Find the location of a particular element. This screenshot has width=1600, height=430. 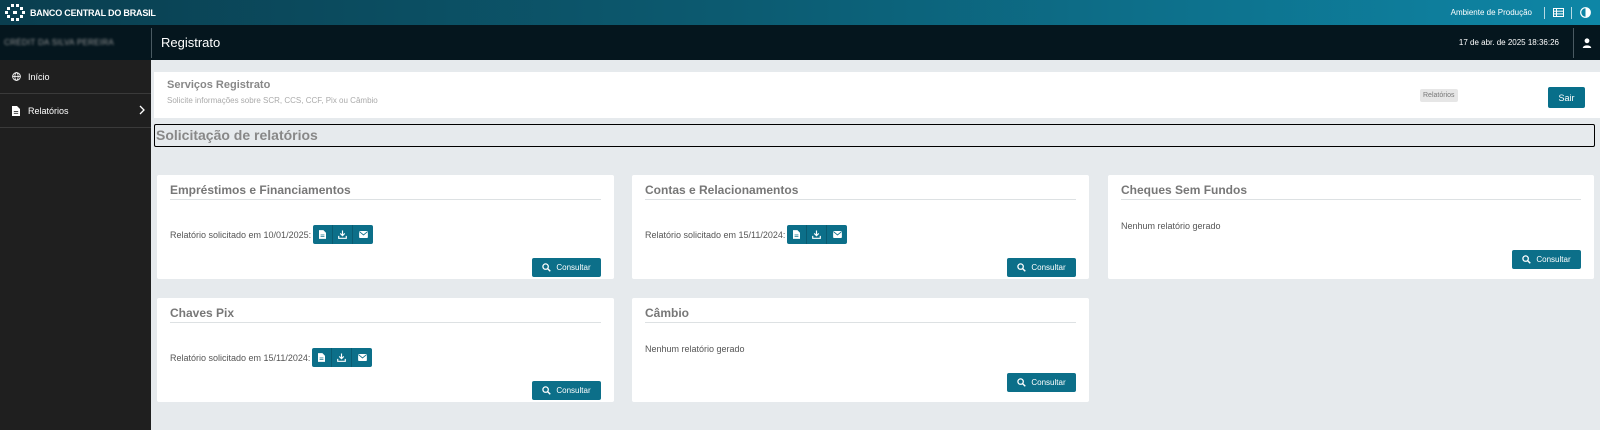

document-icon is located at coordinates (16, 110).